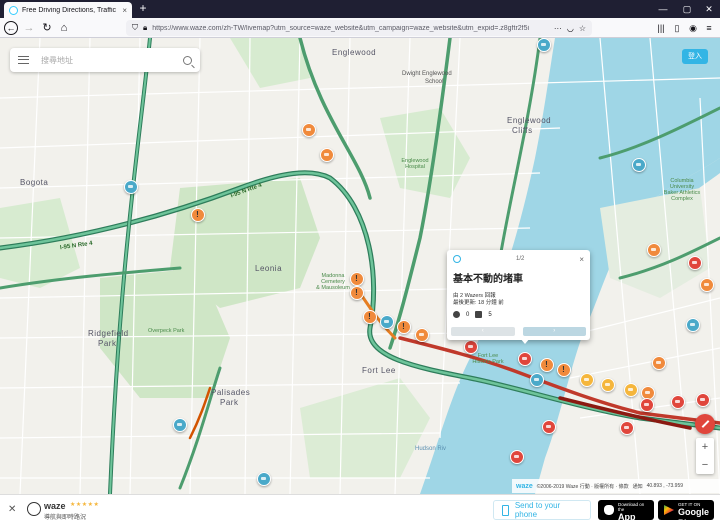 This screenshot has height=524, width=720. I want to click on more-actions-icon: ···, so click(558, 28).